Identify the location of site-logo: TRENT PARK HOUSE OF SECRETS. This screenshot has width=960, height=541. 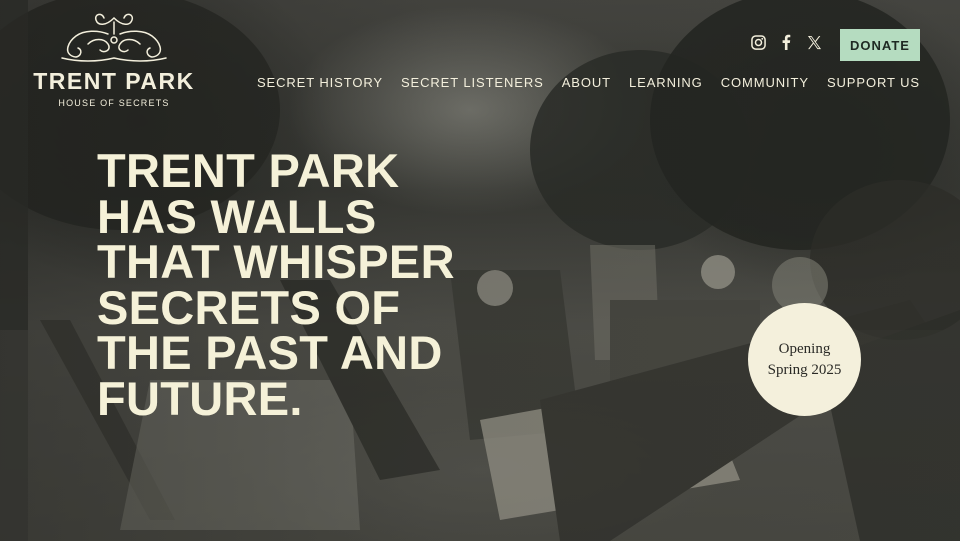
(114, 60).